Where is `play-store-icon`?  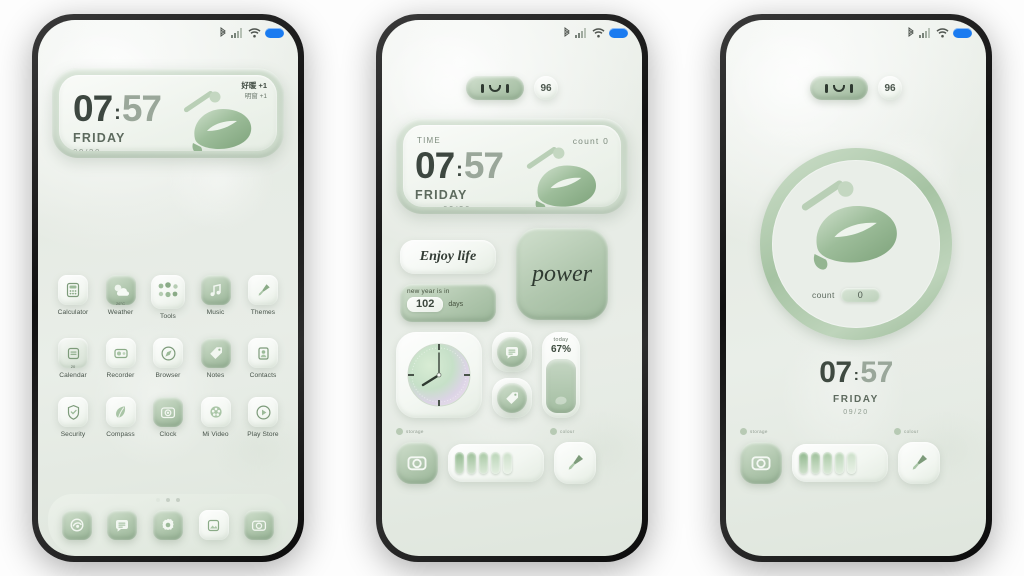
play-store-icon is located at coordinates (263, 412).